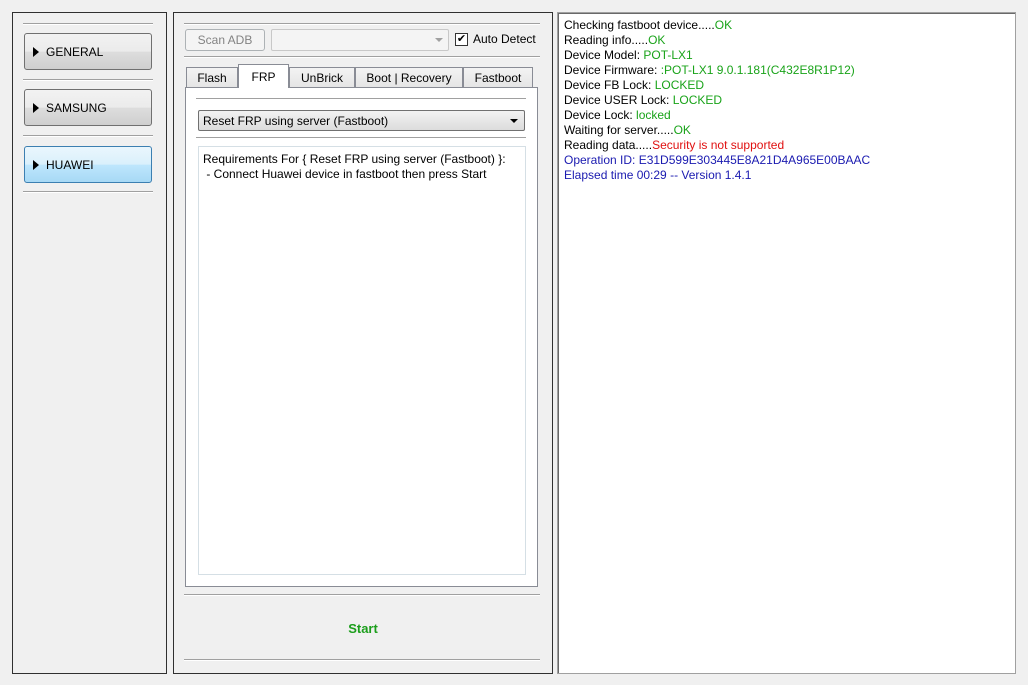 This screenshot has width=1028, height=685. What do you see at coordinates (658, 175) in the screenshot?
I see `log-line-text: Elapsed time 00:29 -- Version 1.4.1` at bounding box center [658, 175].